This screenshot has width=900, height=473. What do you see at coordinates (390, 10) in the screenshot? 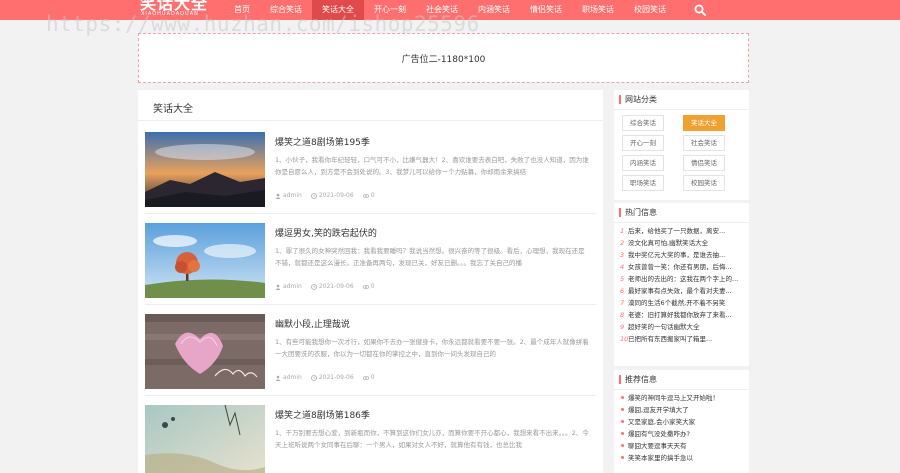
I see `nav-item: 开心一刻` at bounding box center [390, 10].